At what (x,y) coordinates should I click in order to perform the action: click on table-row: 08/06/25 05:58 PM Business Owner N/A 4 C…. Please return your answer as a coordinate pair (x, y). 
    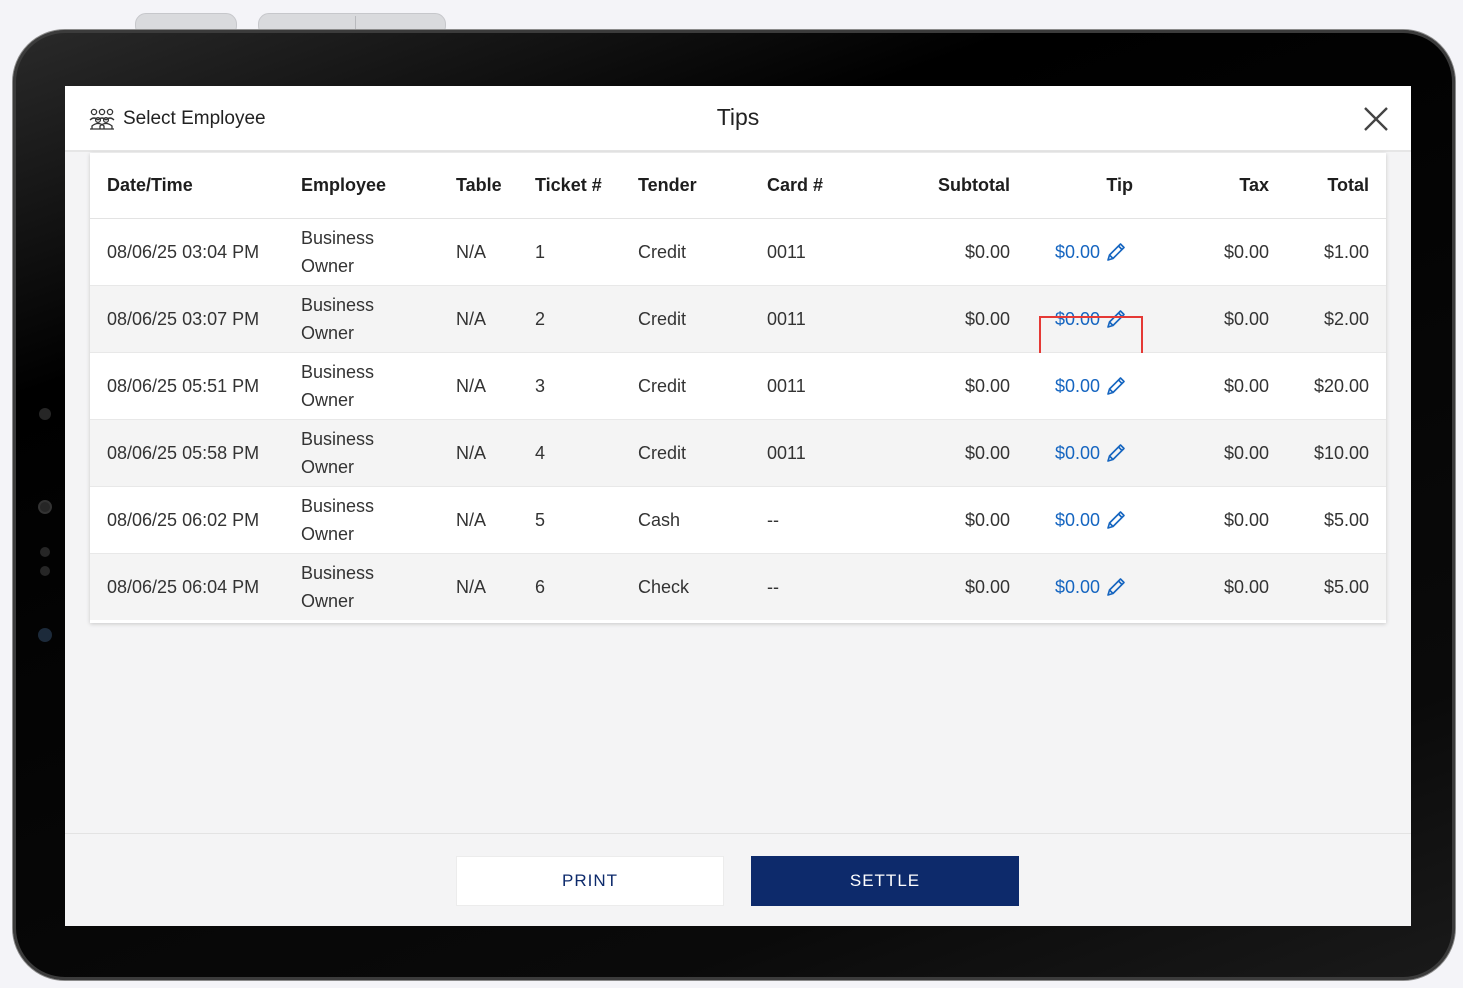
    Looking at the image, I should click on (738, 453).